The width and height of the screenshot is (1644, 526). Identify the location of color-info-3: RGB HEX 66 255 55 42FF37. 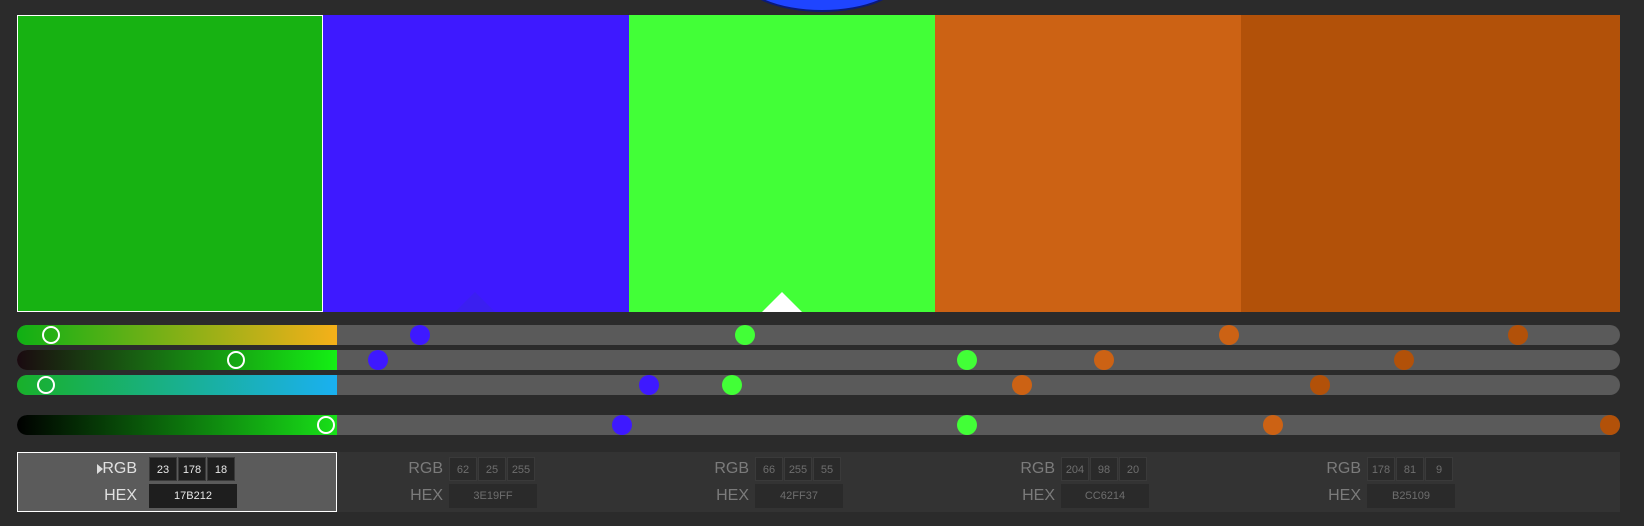
(789, 482).